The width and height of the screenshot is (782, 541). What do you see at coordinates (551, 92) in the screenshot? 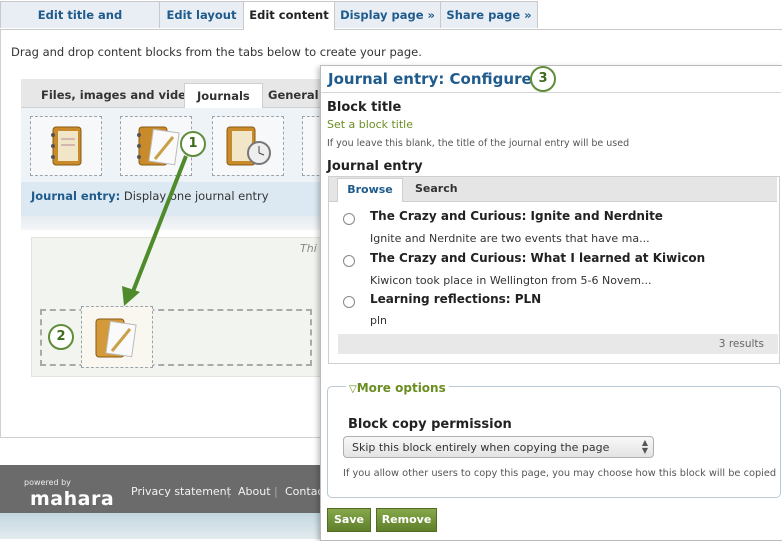
I see `panel-divider` at bounding box center [551, 92].